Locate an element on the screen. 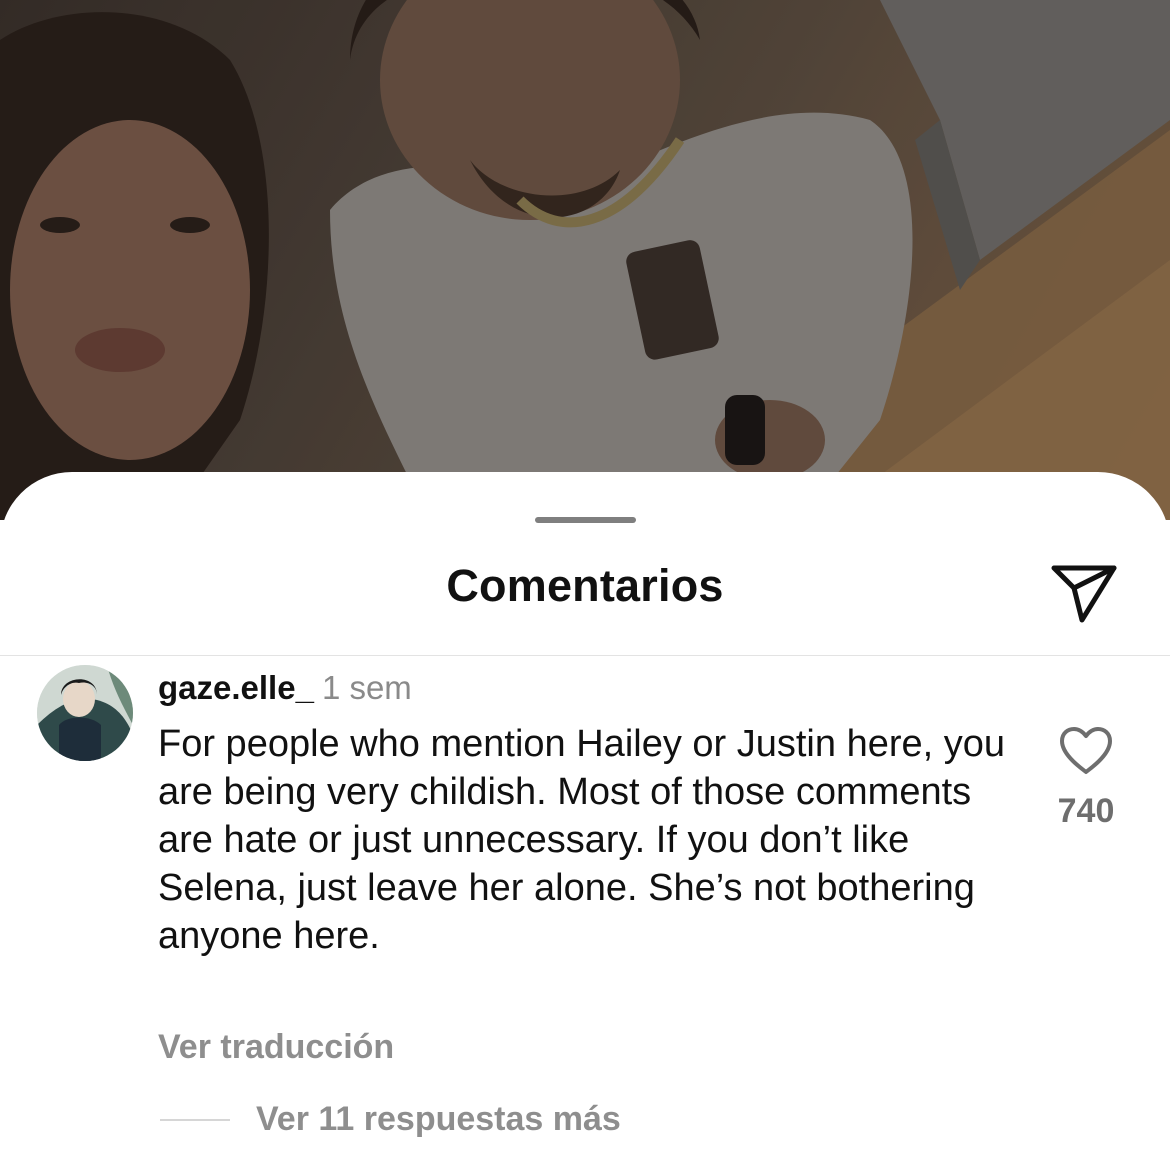 The width and height of the screenshot is (1170, 1170). header-divider is located at coordinates (585, 655).